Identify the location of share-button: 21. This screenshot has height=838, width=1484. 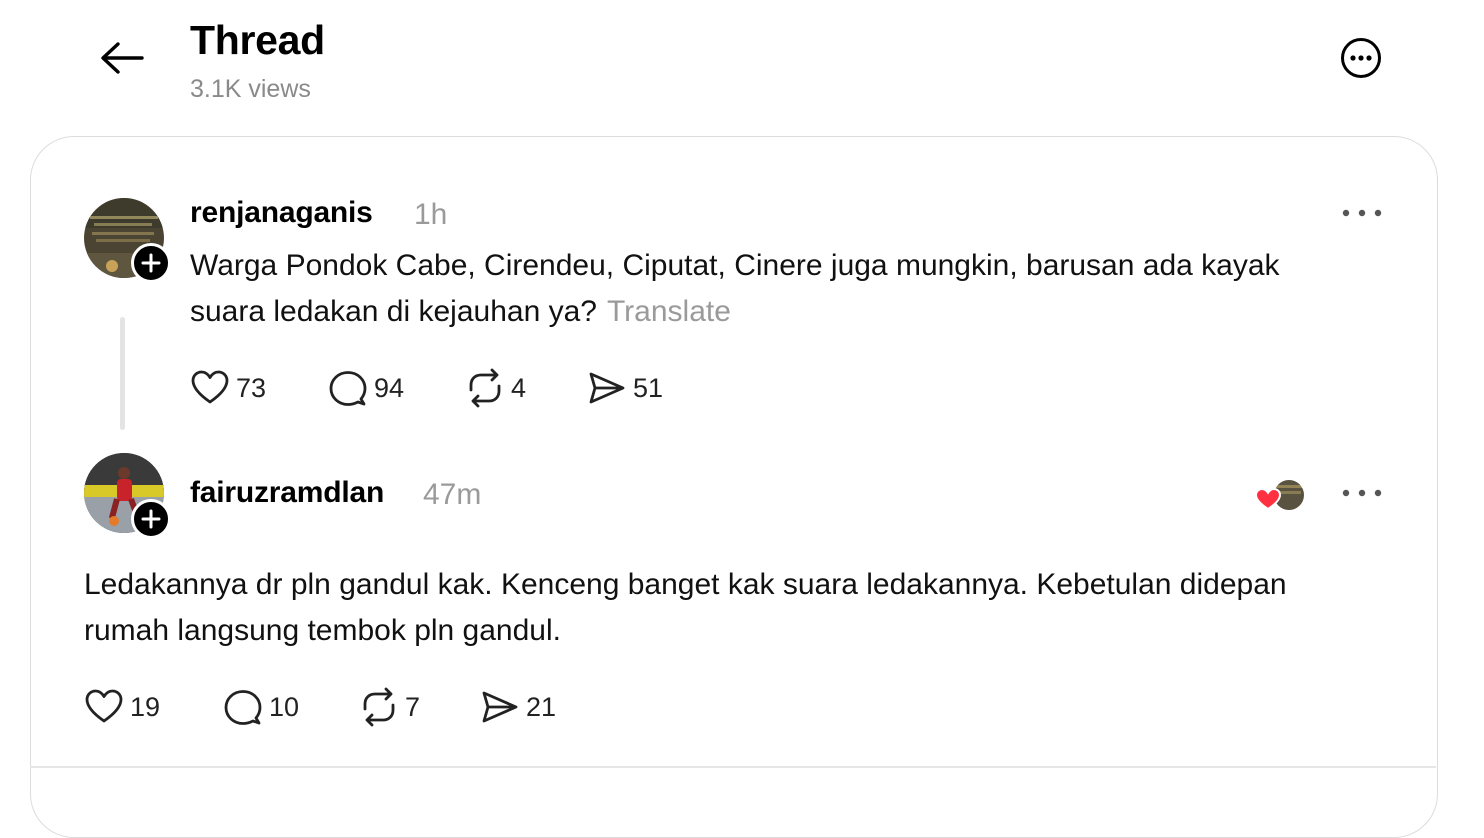
(518, 707).